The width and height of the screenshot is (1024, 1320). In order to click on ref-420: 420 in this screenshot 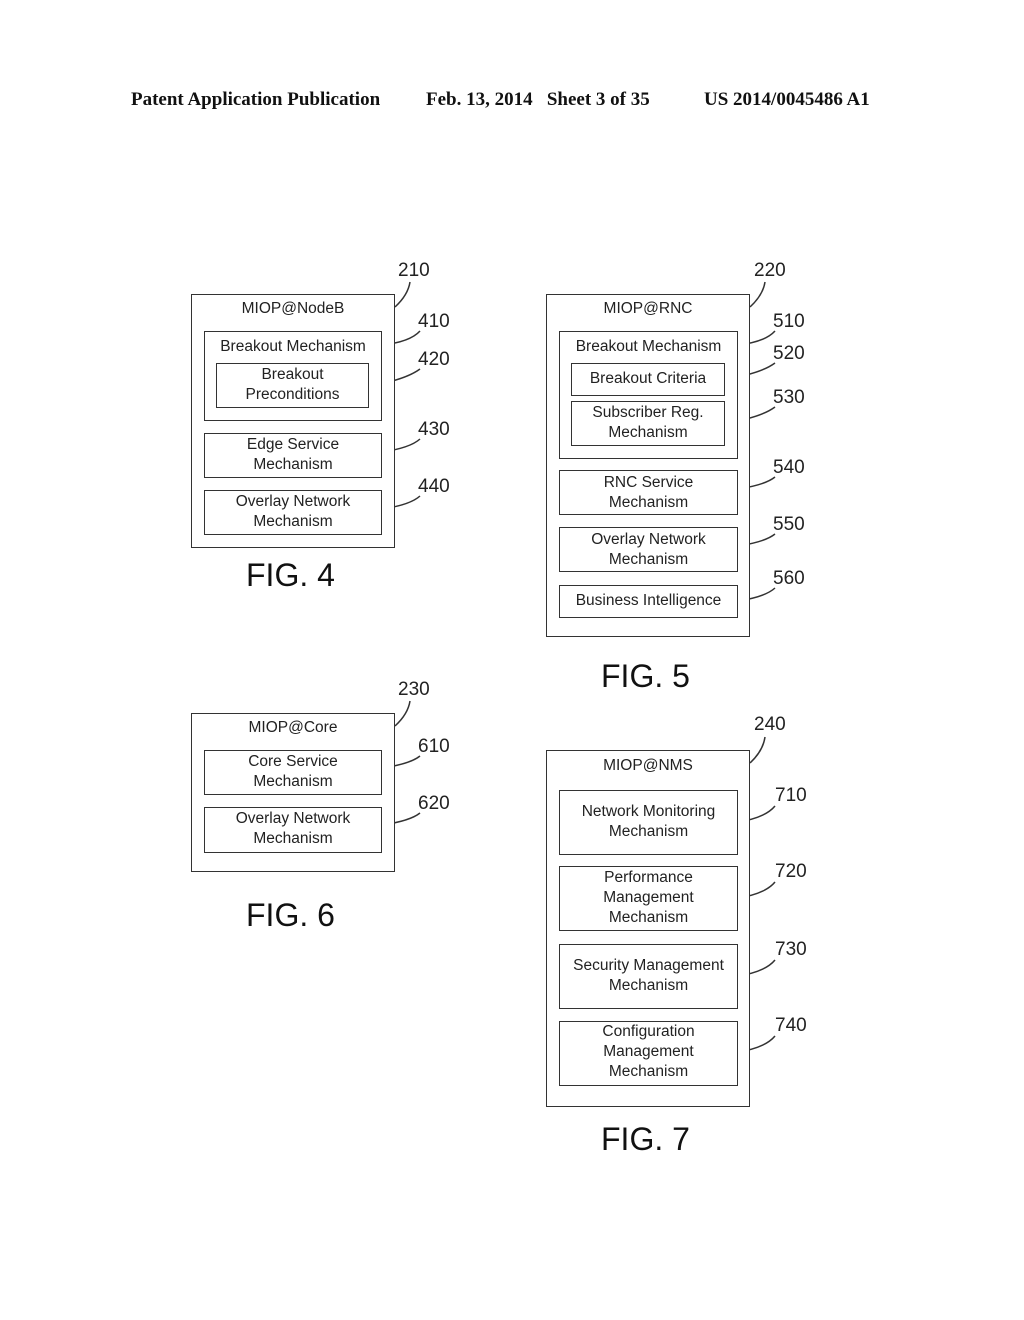, I will do `click(434, 359)`.